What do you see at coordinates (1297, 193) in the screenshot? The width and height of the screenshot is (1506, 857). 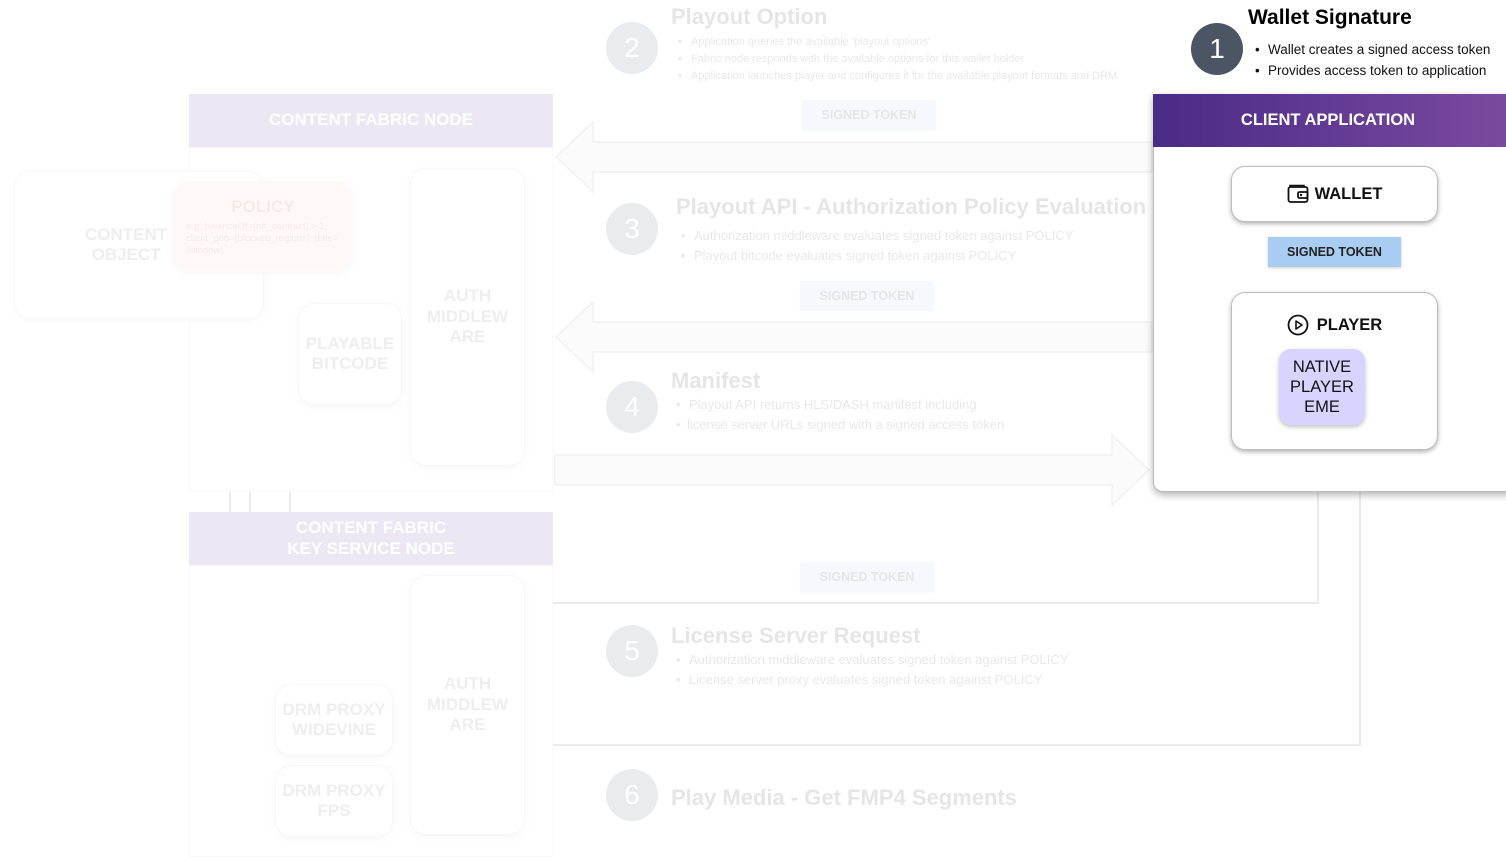 I see `wallet-icon` at bounding box center [1297, 193].